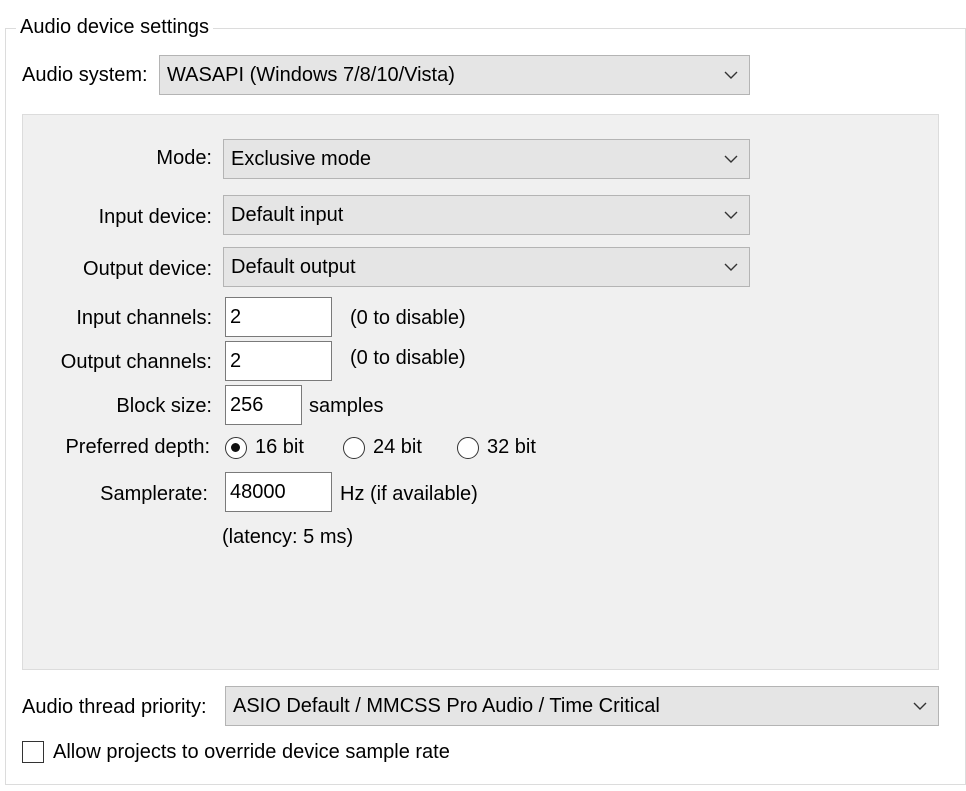  I want to click on samplerate-label: Samplerate:, so click(154, 494).